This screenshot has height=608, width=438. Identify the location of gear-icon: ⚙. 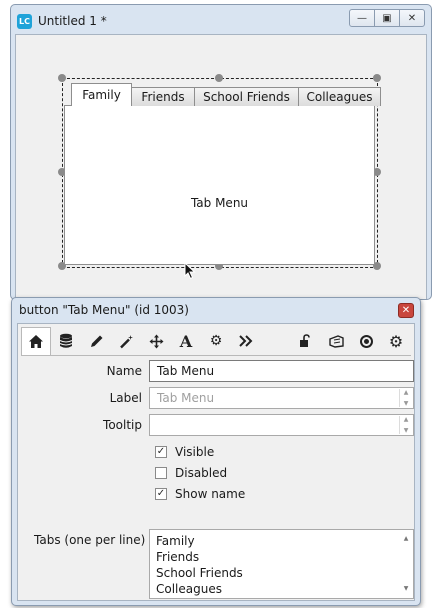
(396, 341).